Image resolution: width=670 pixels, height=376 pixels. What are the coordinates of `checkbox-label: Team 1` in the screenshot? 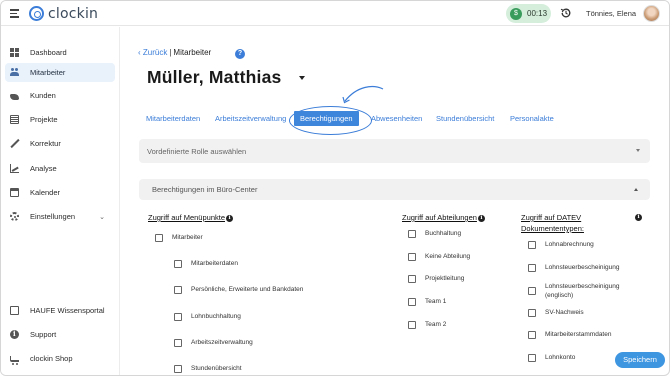 It's located at (436, 301).